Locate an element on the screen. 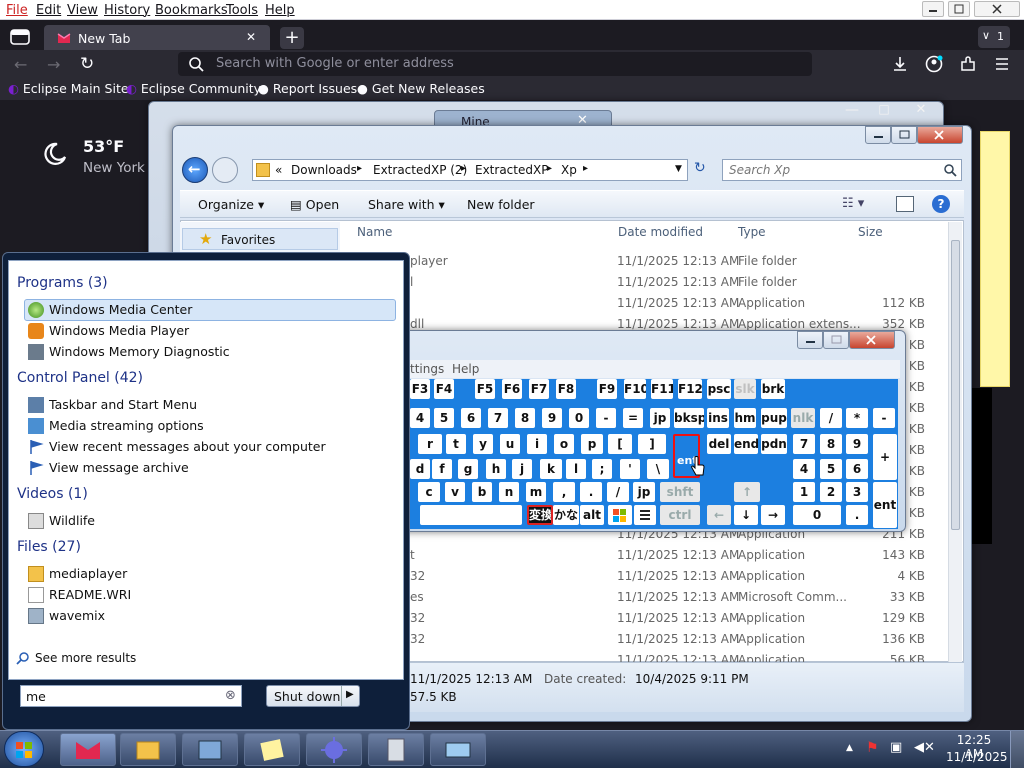 Image resolution: width=1024 pixels, height=768 pixels. osk-key: F8 is located at coordinates (566, 389).